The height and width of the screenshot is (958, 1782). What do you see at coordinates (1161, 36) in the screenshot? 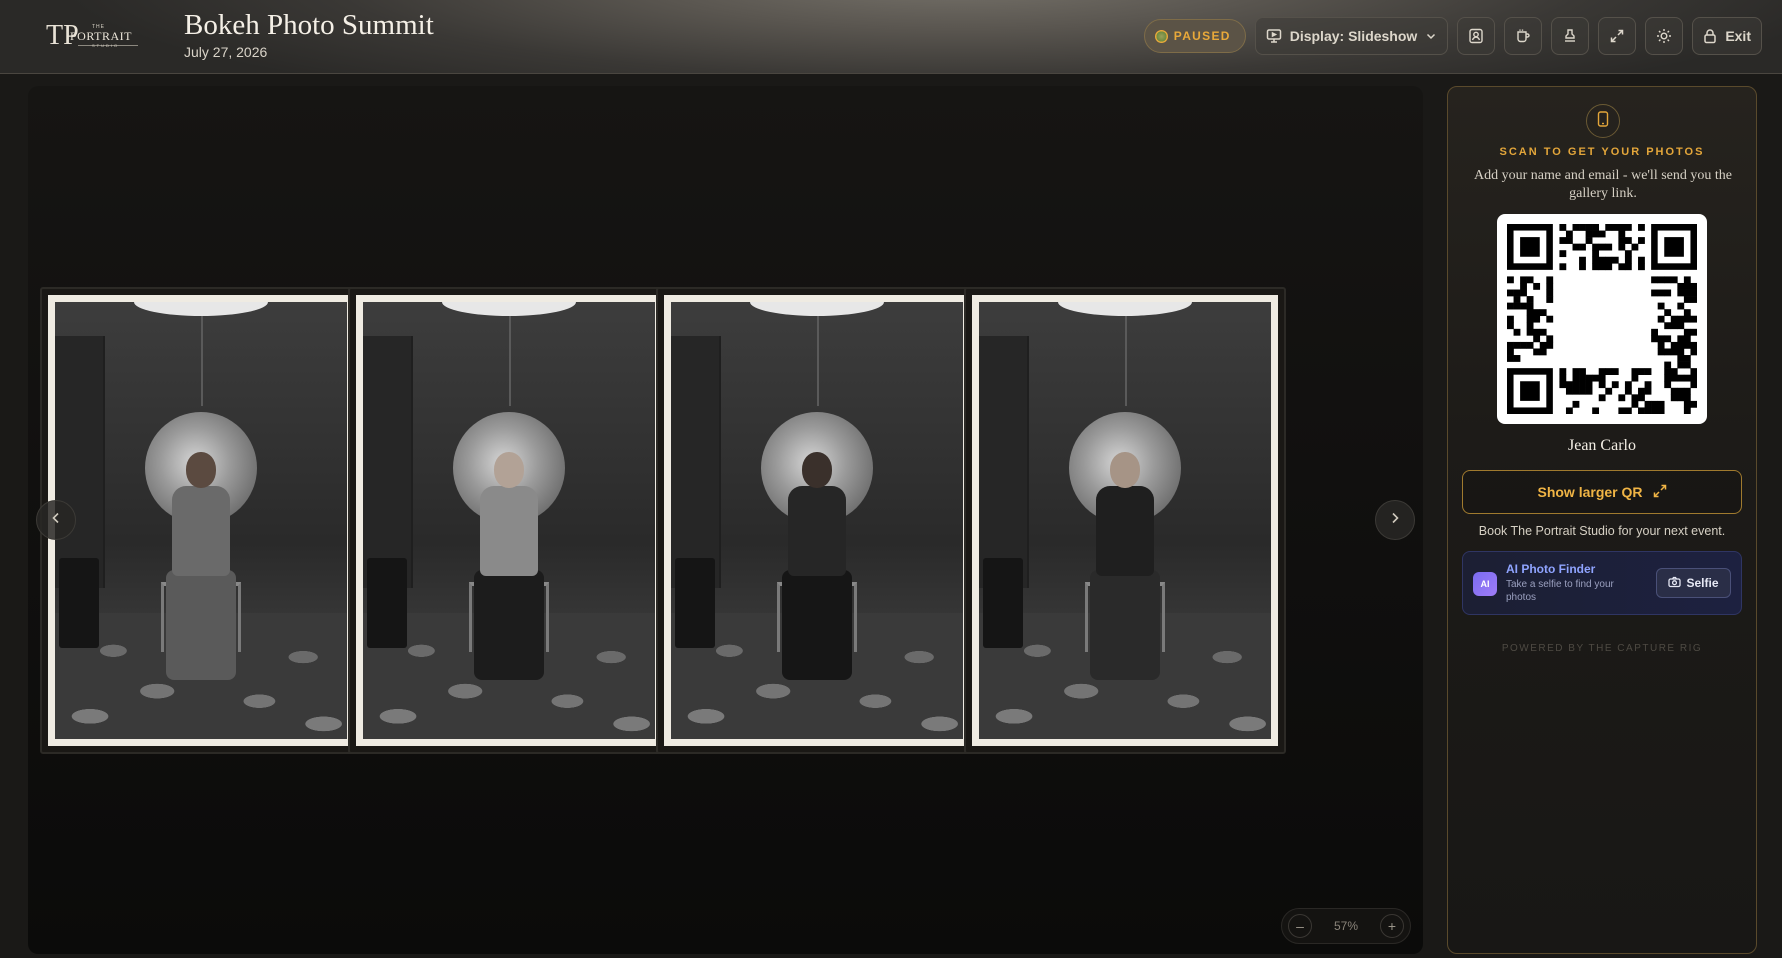
I see `status-dot-icon` at bounding box center [1161, 36].